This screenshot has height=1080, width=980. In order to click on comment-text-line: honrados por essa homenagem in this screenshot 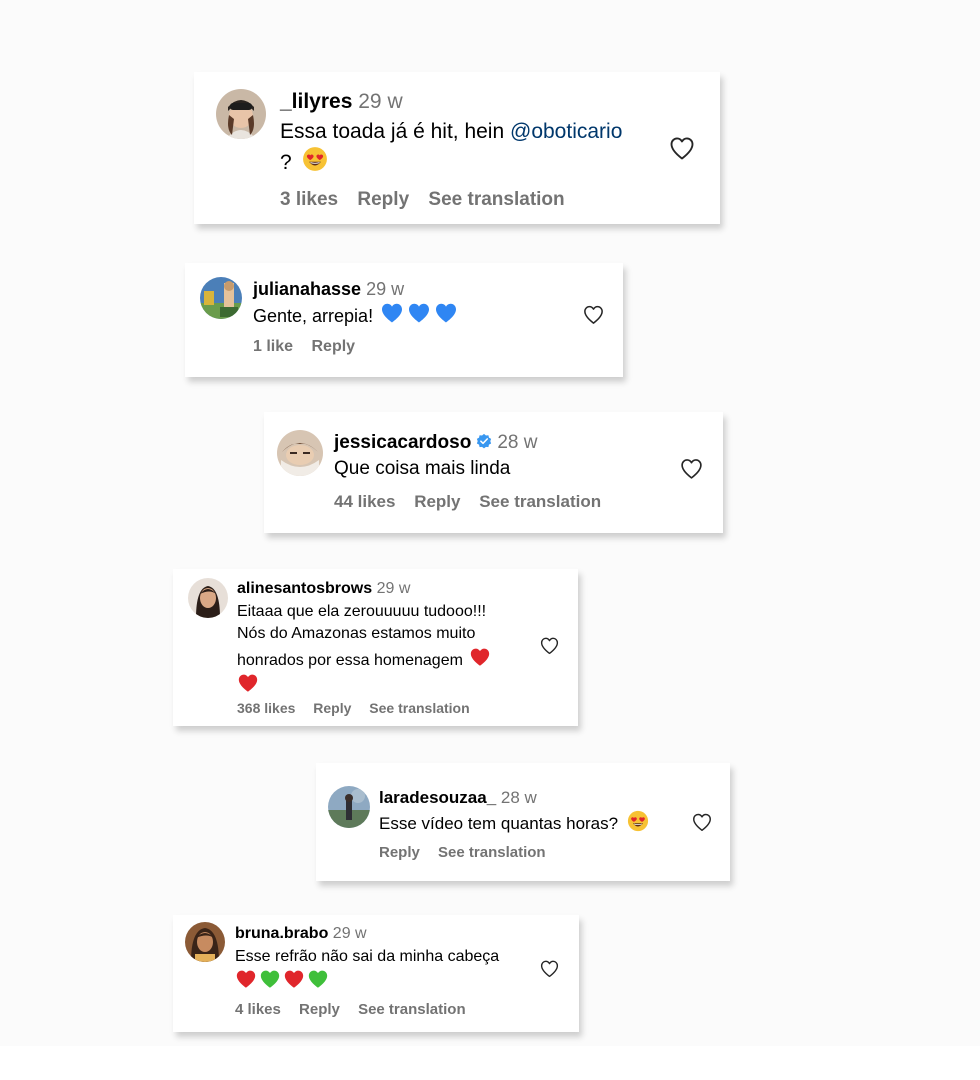, I will do `click(350, 660)`.